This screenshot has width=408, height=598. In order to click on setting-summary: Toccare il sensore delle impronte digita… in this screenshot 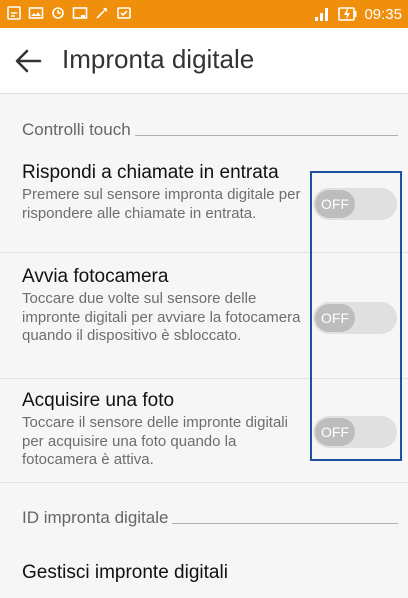, I will do `click(155, 441)`.